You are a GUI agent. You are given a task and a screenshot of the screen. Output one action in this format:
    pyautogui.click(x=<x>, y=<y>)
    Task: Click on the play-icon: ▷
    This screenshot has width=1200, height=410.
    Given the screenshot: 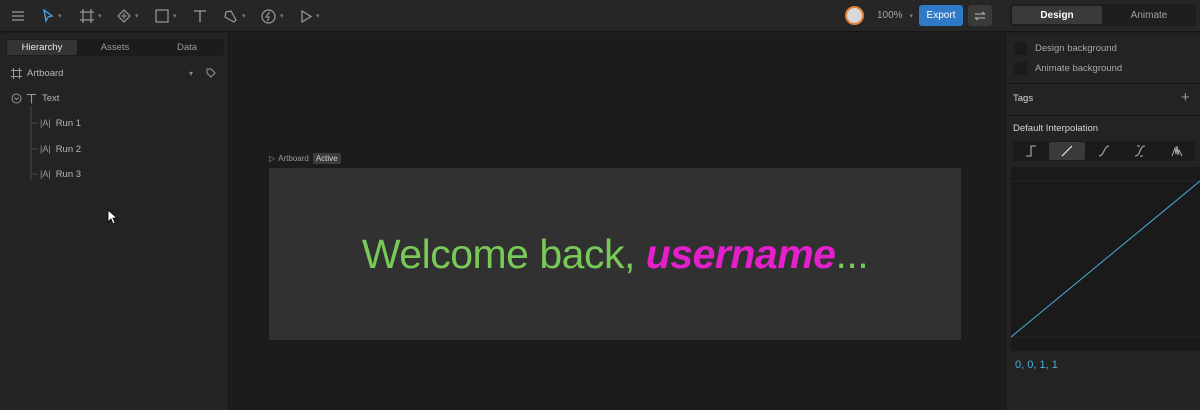 What is the action you would take?
    pyautogui.click(x=272, y=158)
    